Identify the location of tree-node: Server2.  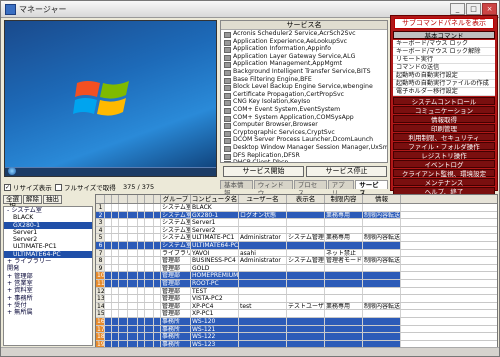
(48, 239).